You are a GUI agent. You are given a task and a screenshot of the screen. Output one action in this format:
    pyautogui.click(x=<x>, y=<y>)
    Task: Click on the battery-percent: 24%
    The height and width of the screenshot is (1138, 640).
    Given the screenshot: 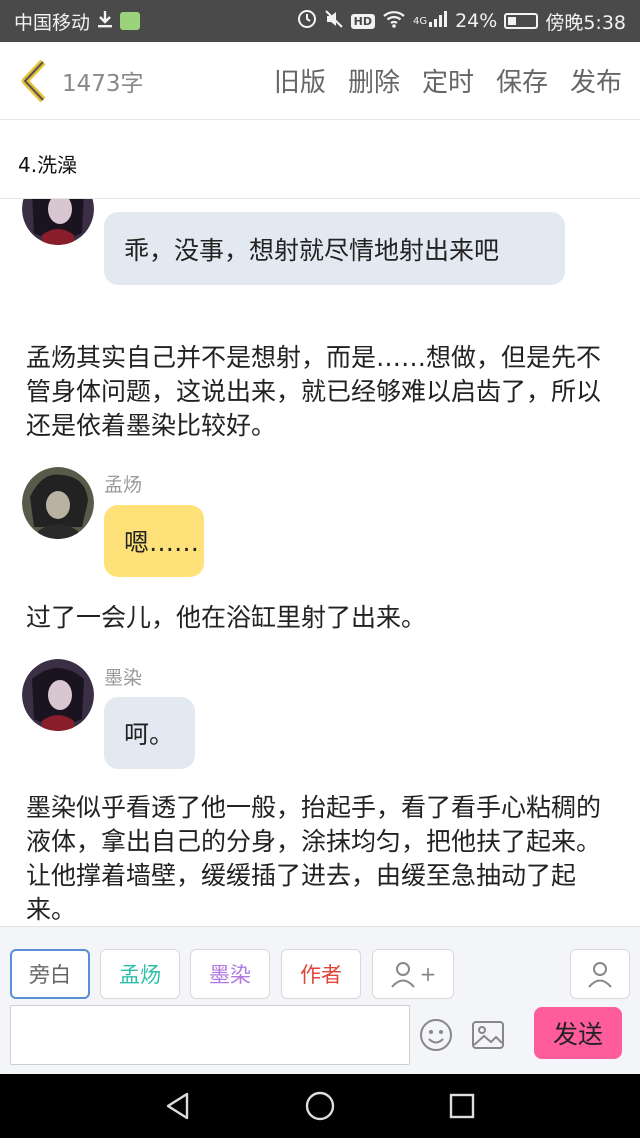 What is the action you would take?
    pyautogui.click(x=476, y=21)
    